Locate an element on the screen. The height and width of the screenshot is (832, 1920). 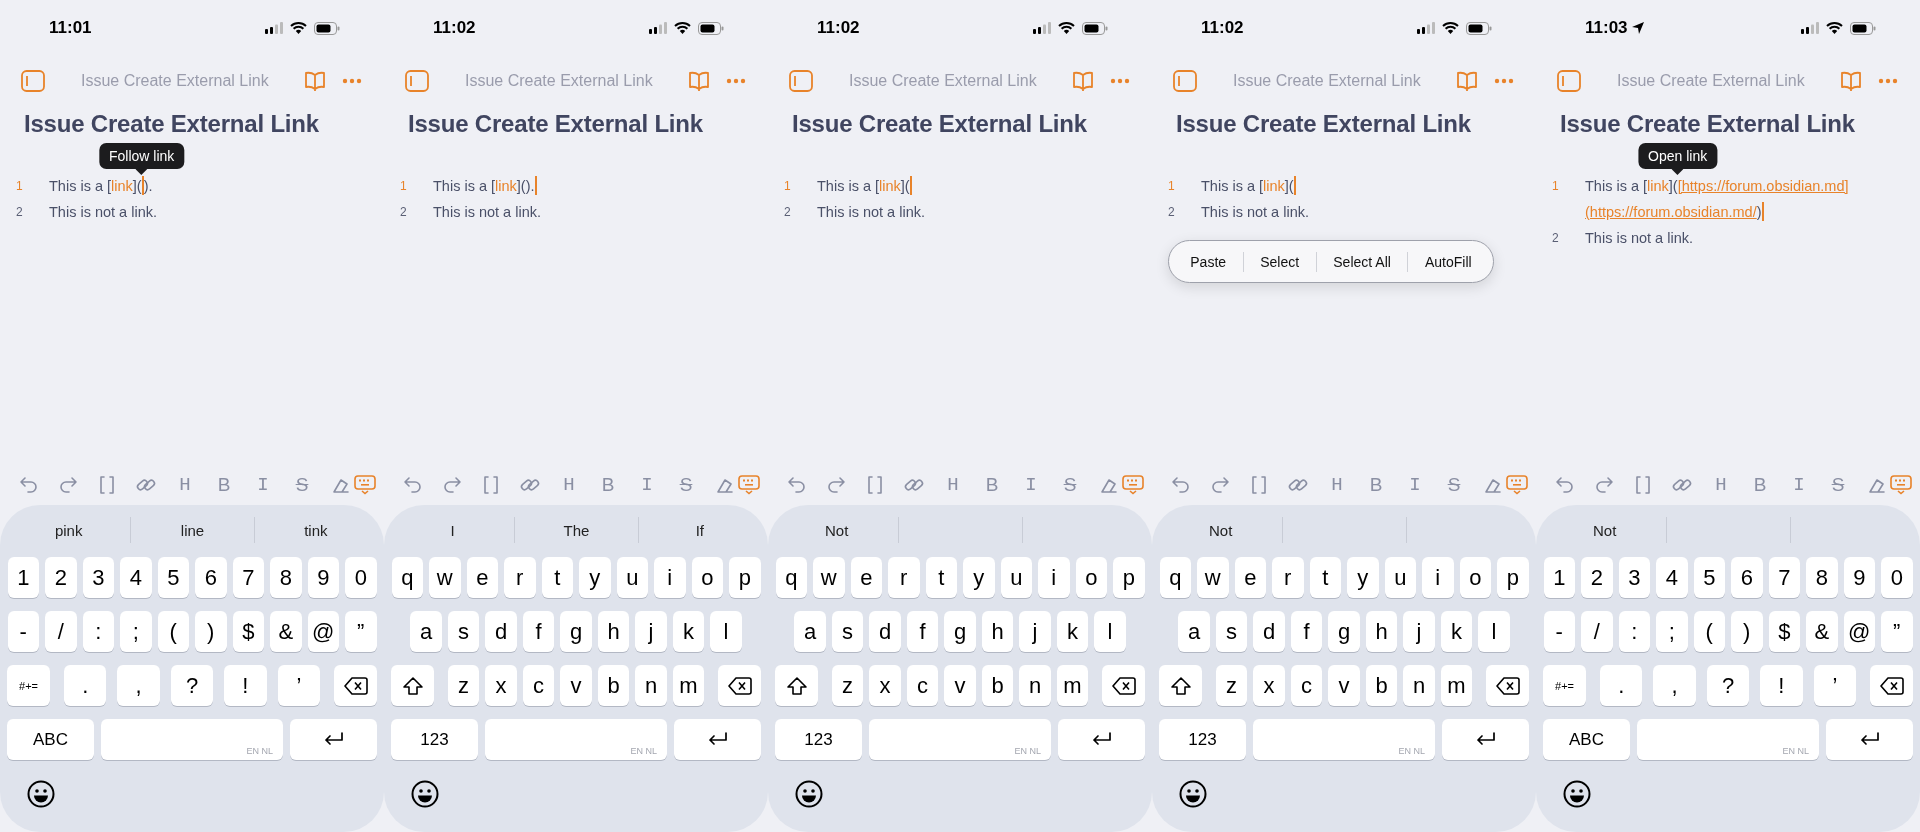
keyboard-key: ) is located at coordinates (1747, 631).